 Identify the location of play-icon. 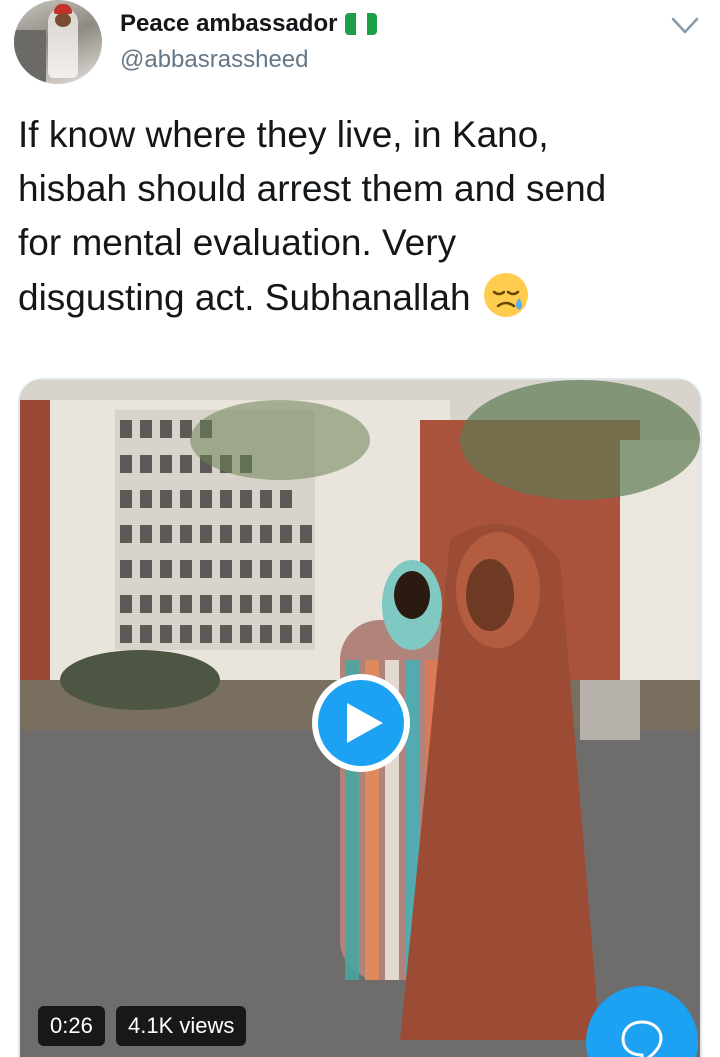
(365, 723).